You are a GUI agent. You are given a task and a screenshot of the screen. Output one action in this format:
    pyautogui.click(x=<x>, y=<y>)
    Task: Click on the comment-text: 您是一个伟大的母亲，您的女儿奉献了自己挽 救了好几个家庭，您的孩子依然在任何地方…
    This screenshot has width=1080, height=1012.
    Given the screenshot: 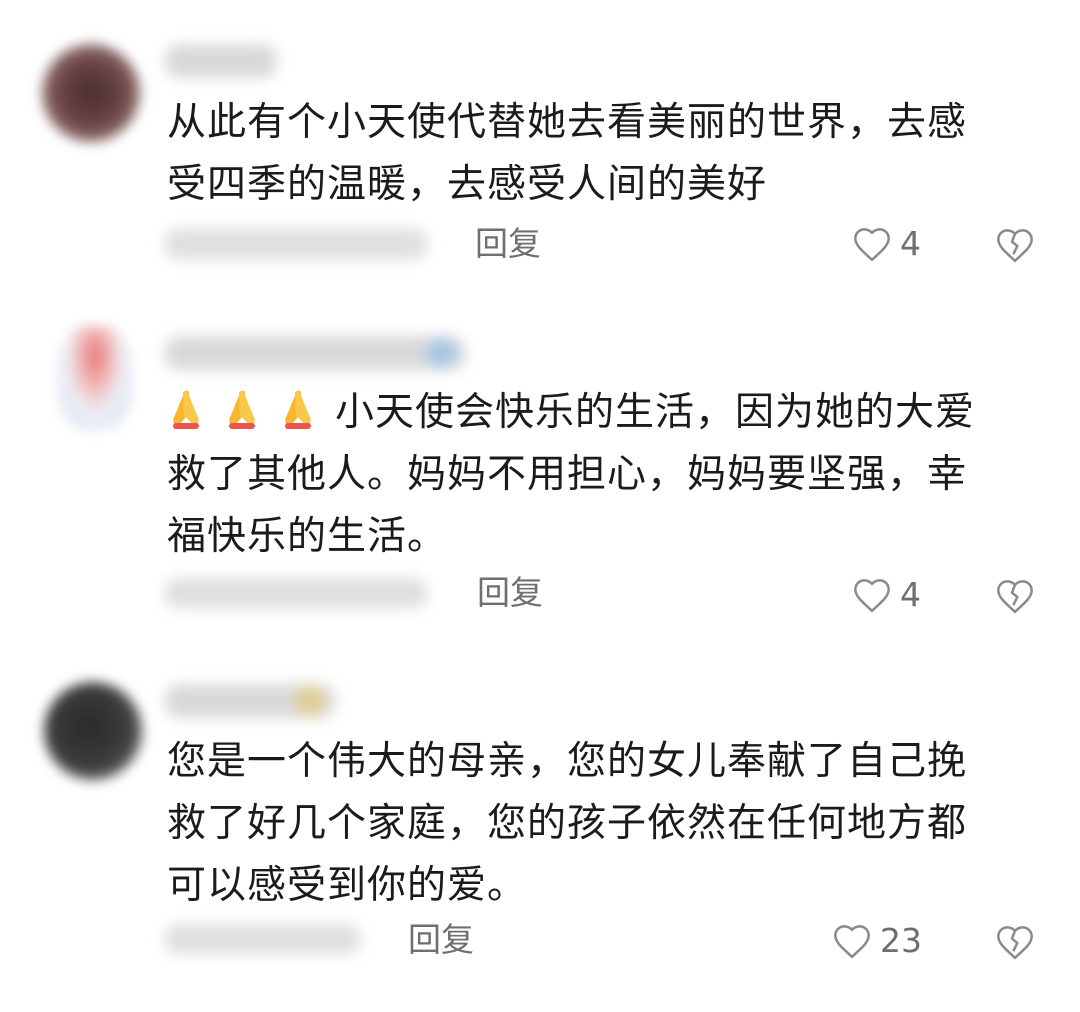 What is the action you would take?
    pyautogui.click(x=597, y=824)
    